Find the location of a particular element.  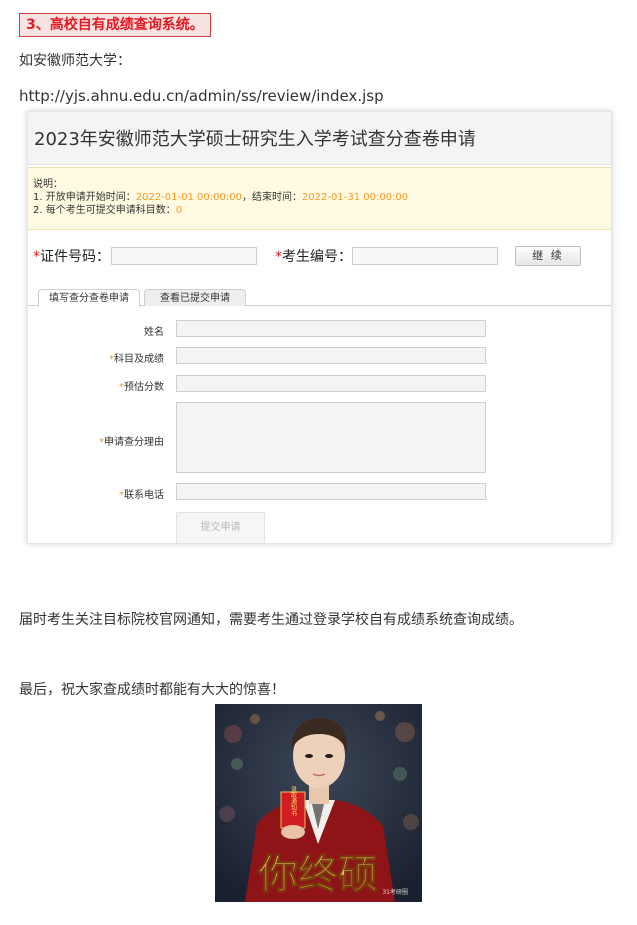

notice-label: 说明： is located at coordinates (48, 184).